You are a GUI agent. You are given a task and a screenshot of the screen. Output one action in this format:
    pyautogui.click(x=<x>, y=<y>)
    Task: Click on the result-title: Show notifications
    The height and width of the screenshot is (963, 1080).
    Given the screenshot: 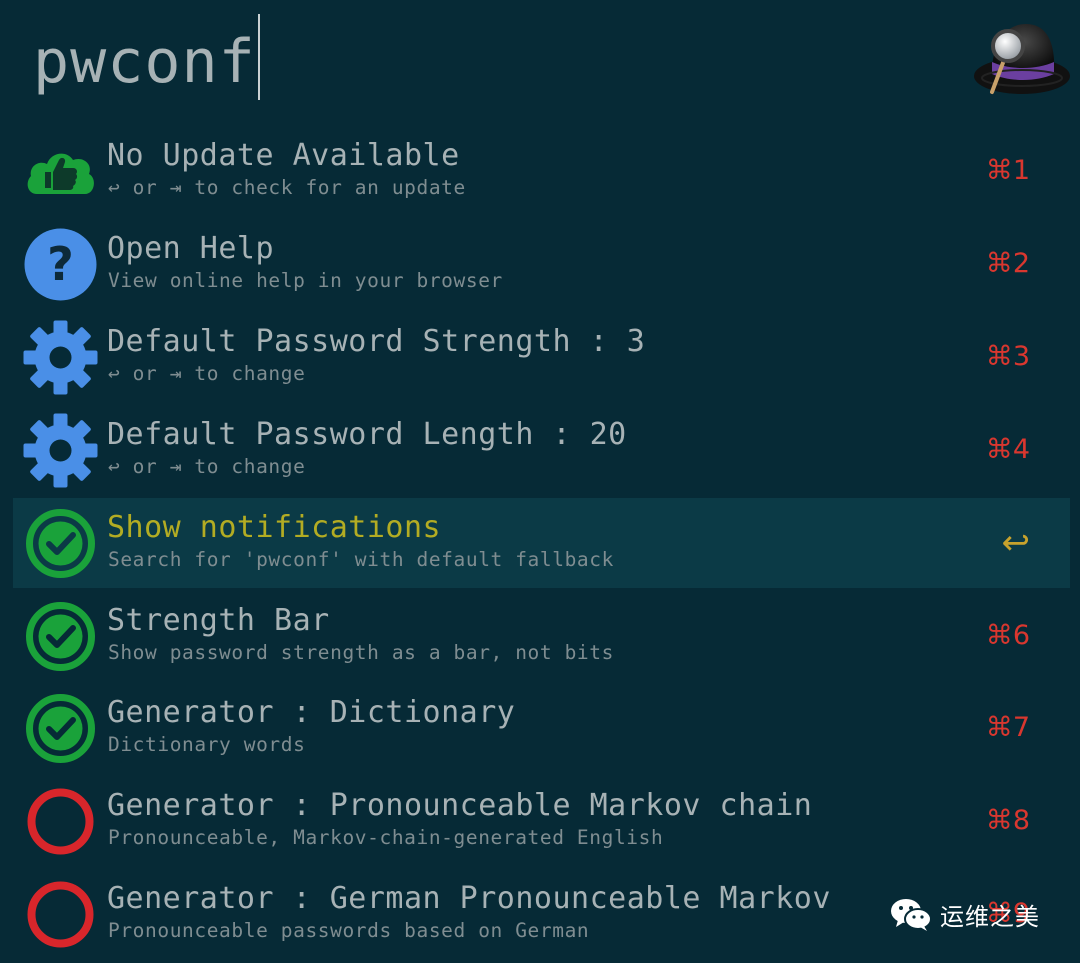 What is the action you would take?
    pyautogui.click(x=274, y=527)
    